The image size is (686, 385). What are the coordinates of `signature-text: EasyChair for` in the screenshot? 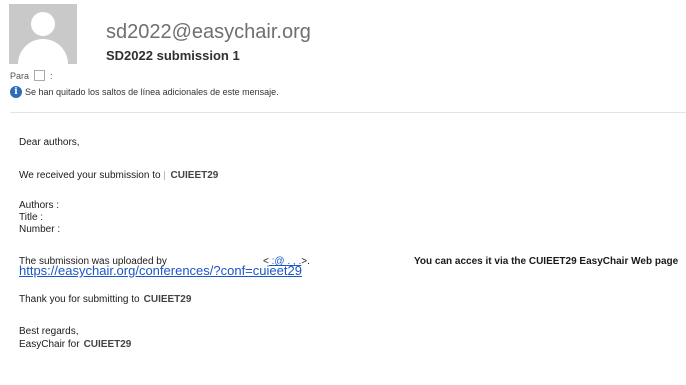 It's located at (49, 344).